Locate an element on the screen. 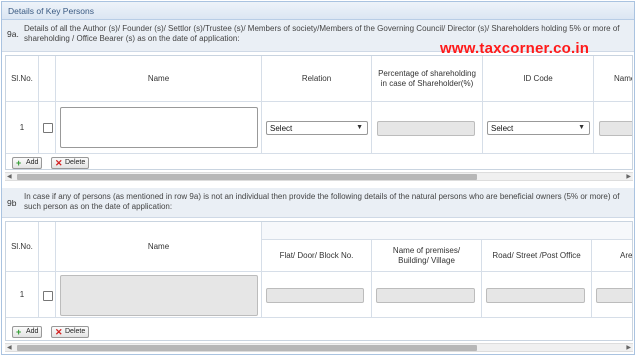  row-road-cell is located at coordinates (537, 295).